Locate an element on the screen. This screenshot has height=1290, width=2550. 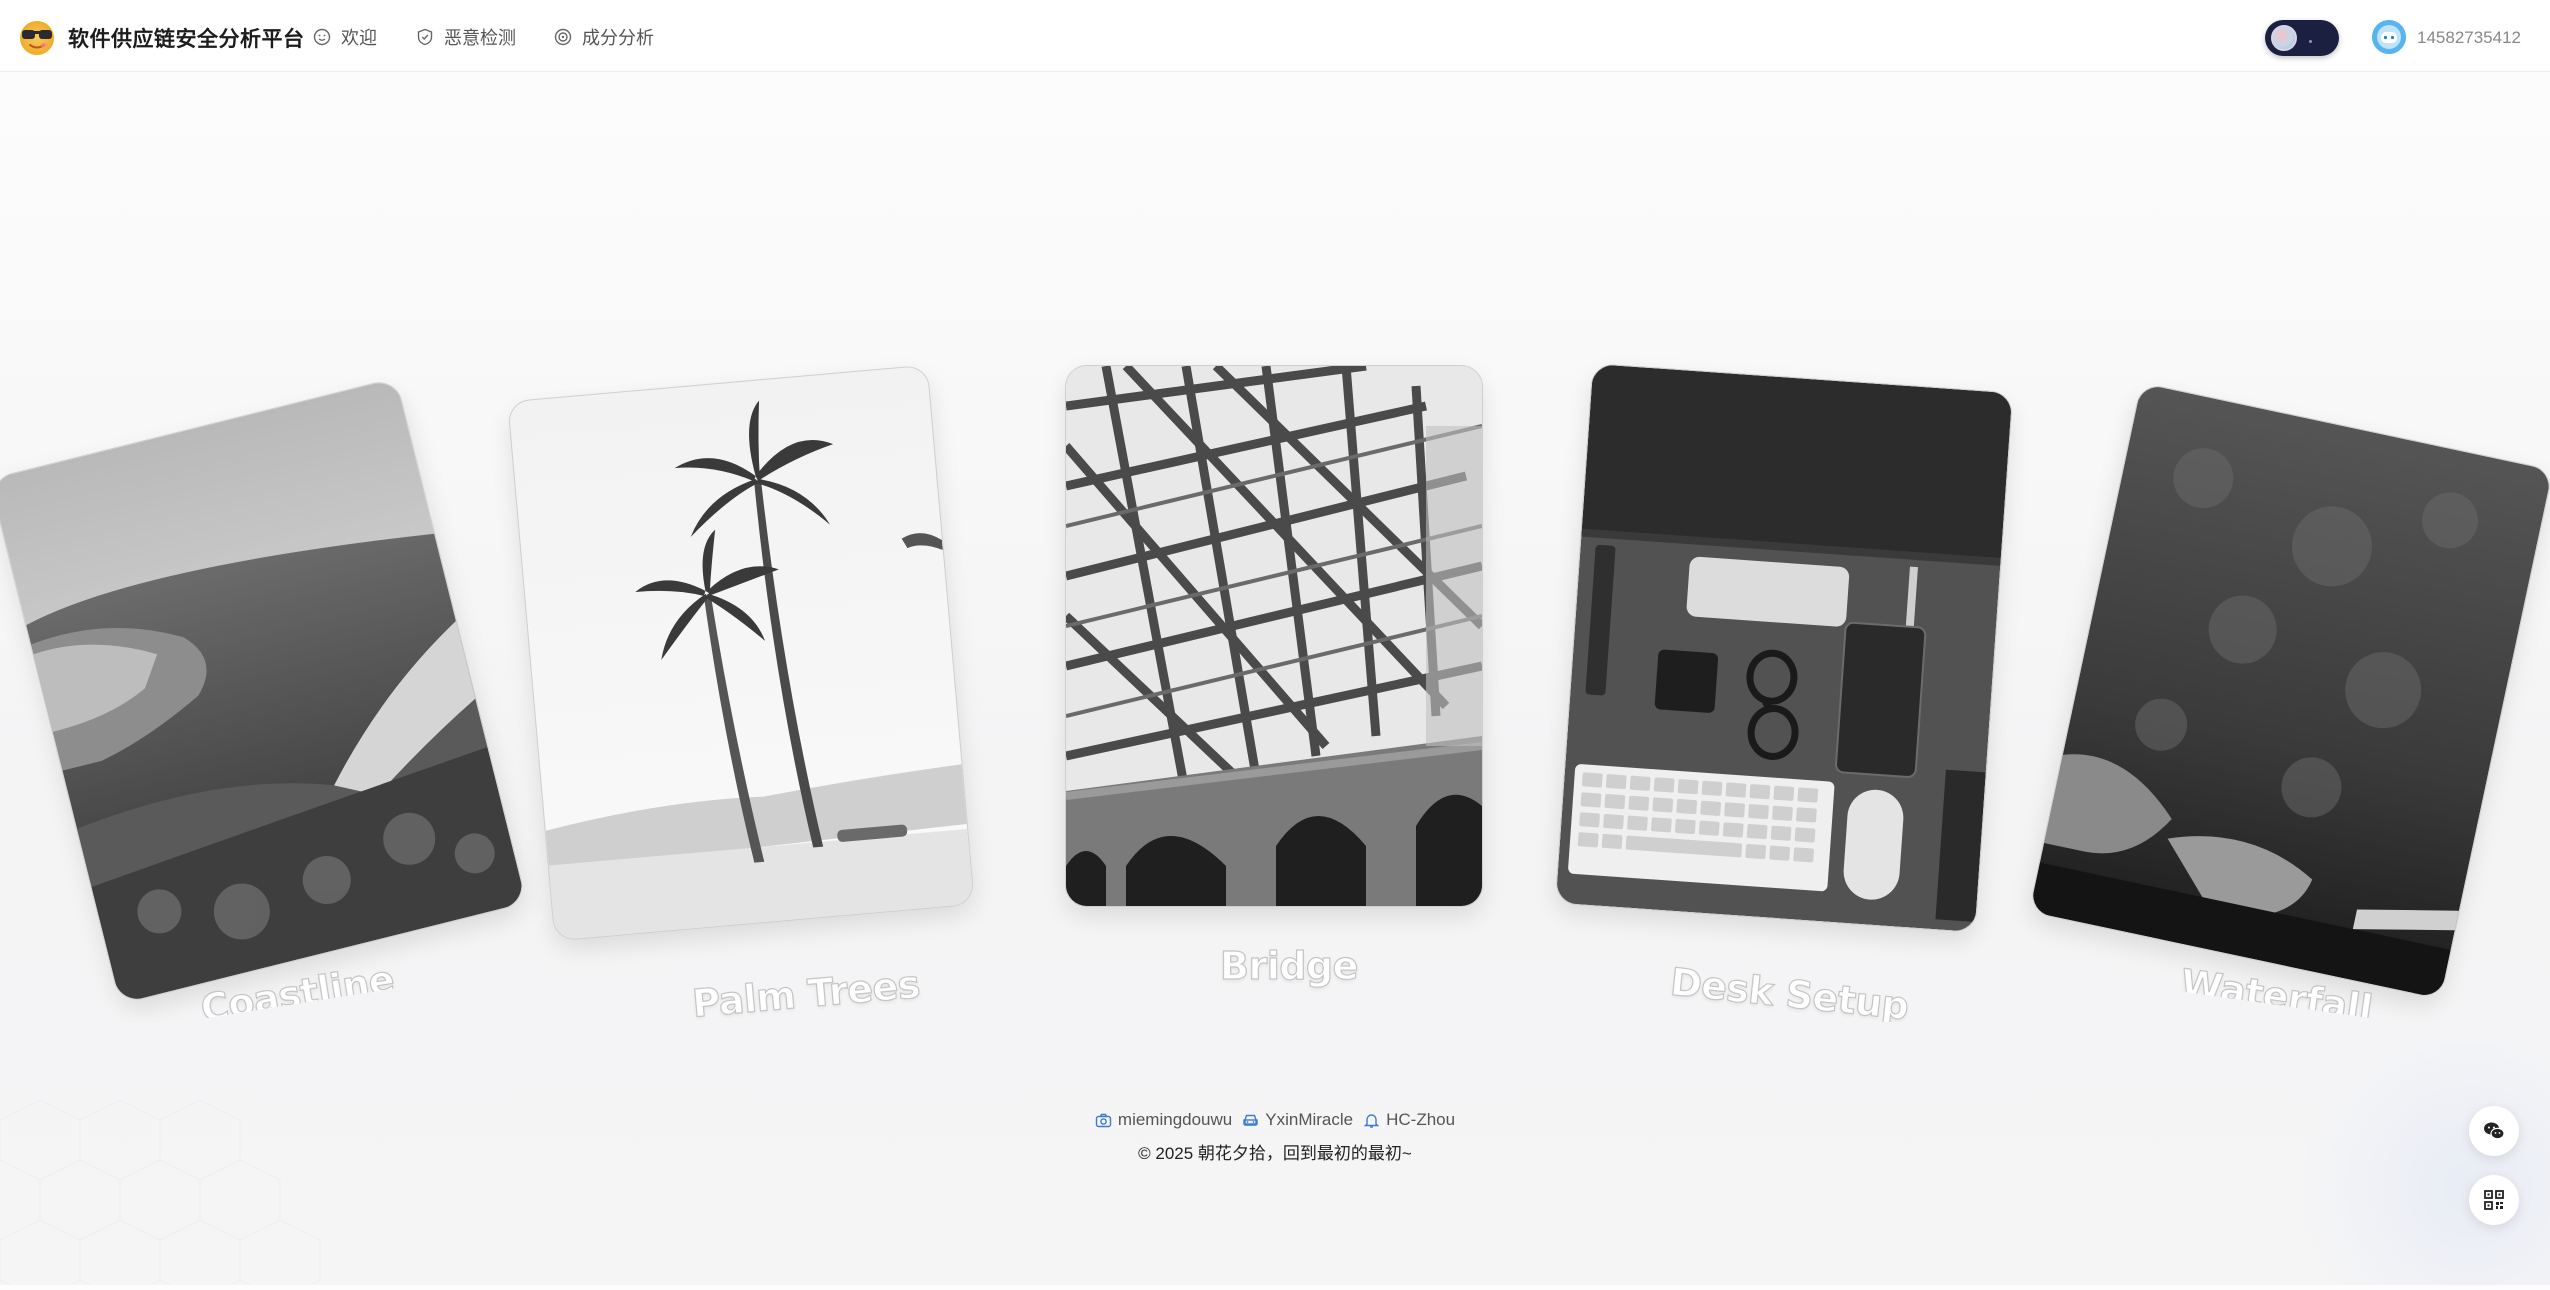
bell-icon is located at coordinates (1371, 1120).